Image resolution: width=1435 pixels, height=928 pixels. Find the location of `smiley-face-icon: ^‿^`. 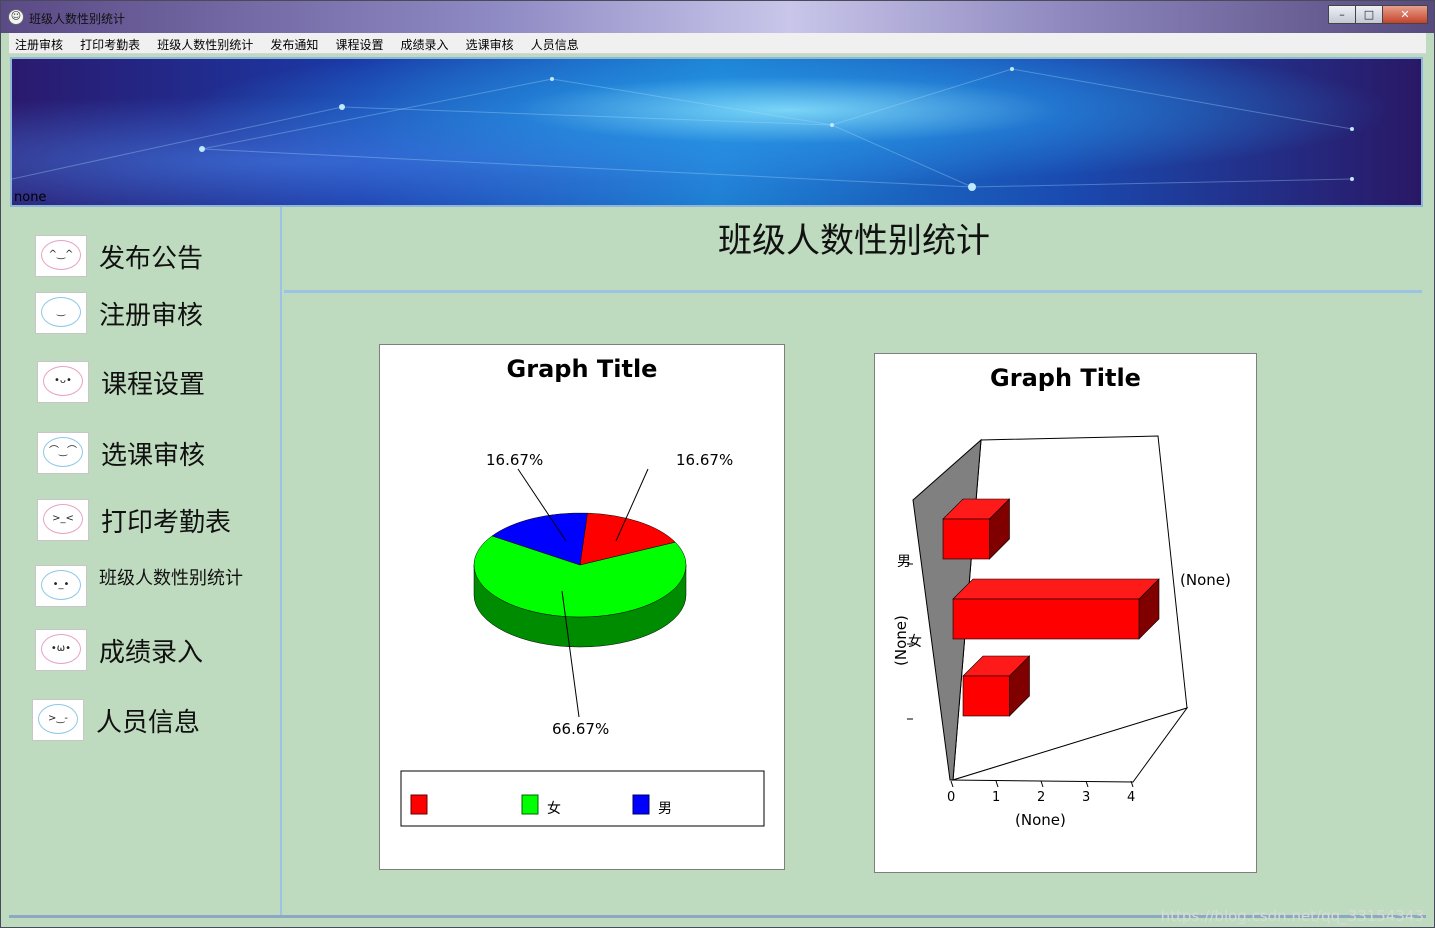

smiley-face-icon: ^‿^ is located at coordinates (61, 256).